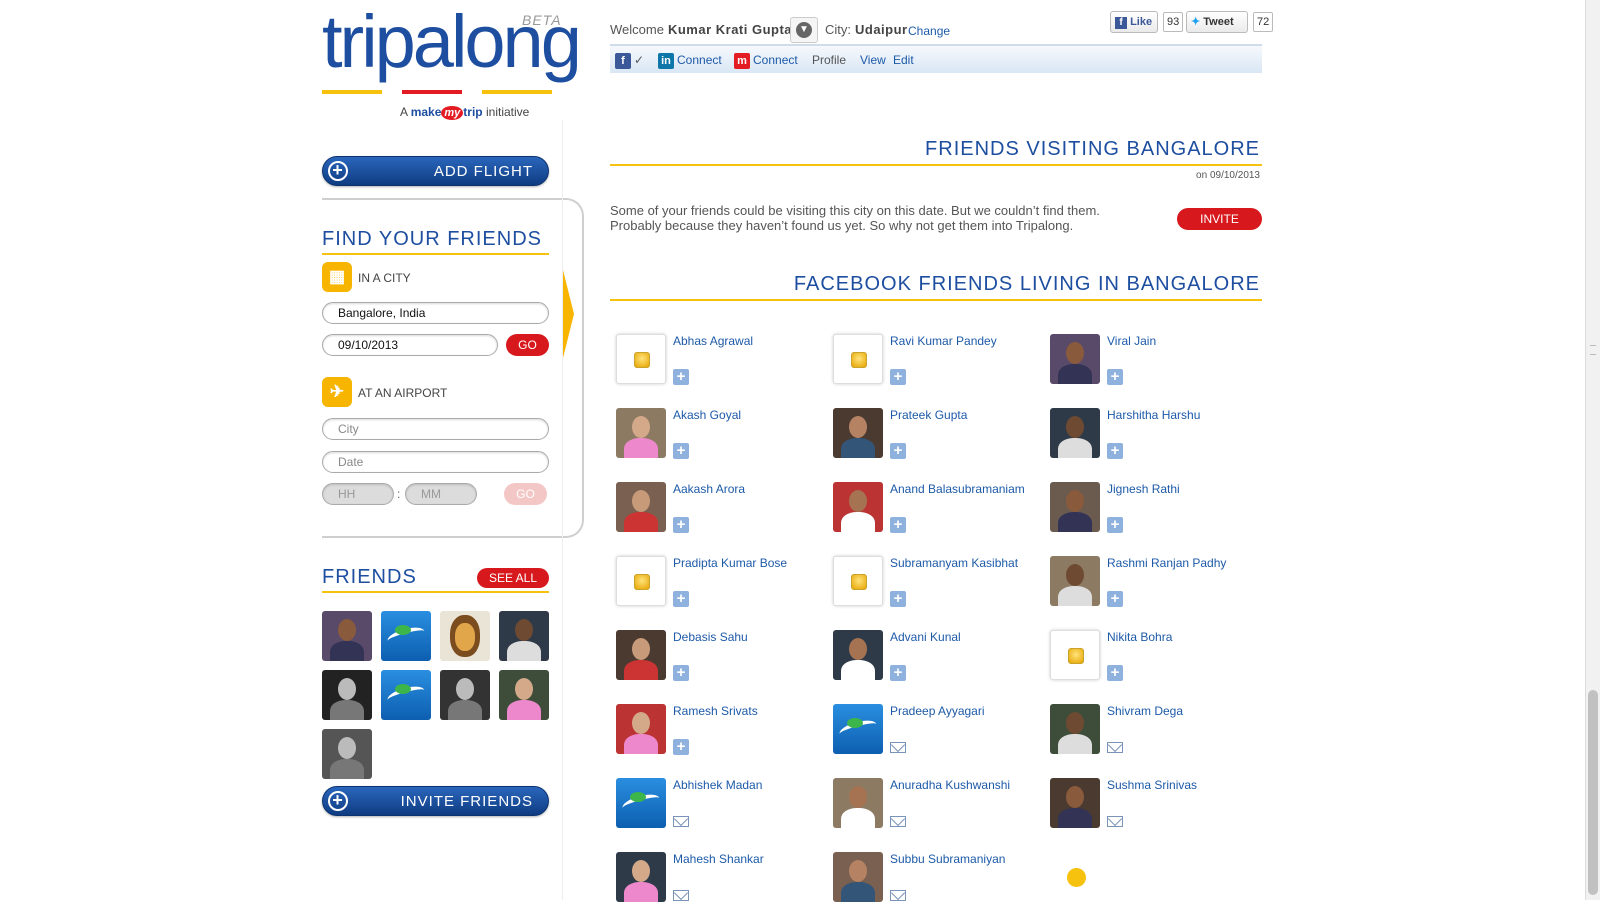 The height and width of the screenshot is (912, 1600). What do you see at coordinates (873, 60) in the screenshot?
I see `view-profile-link: View` at bounding box center [873, 60].